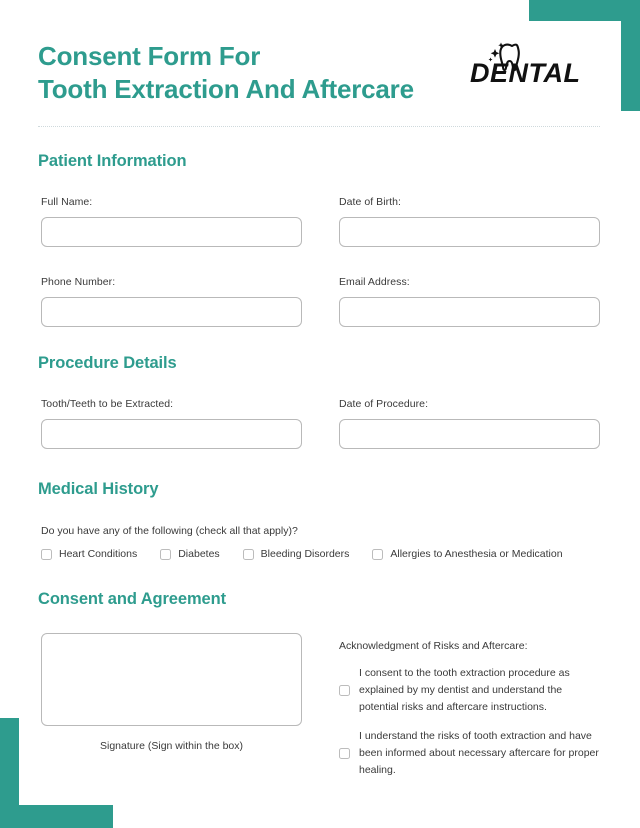  What do you see at coordinates (78, 282) in the screenshot?
I see `label-phone-number: Phone Number:` at bounding box center [78, 282].